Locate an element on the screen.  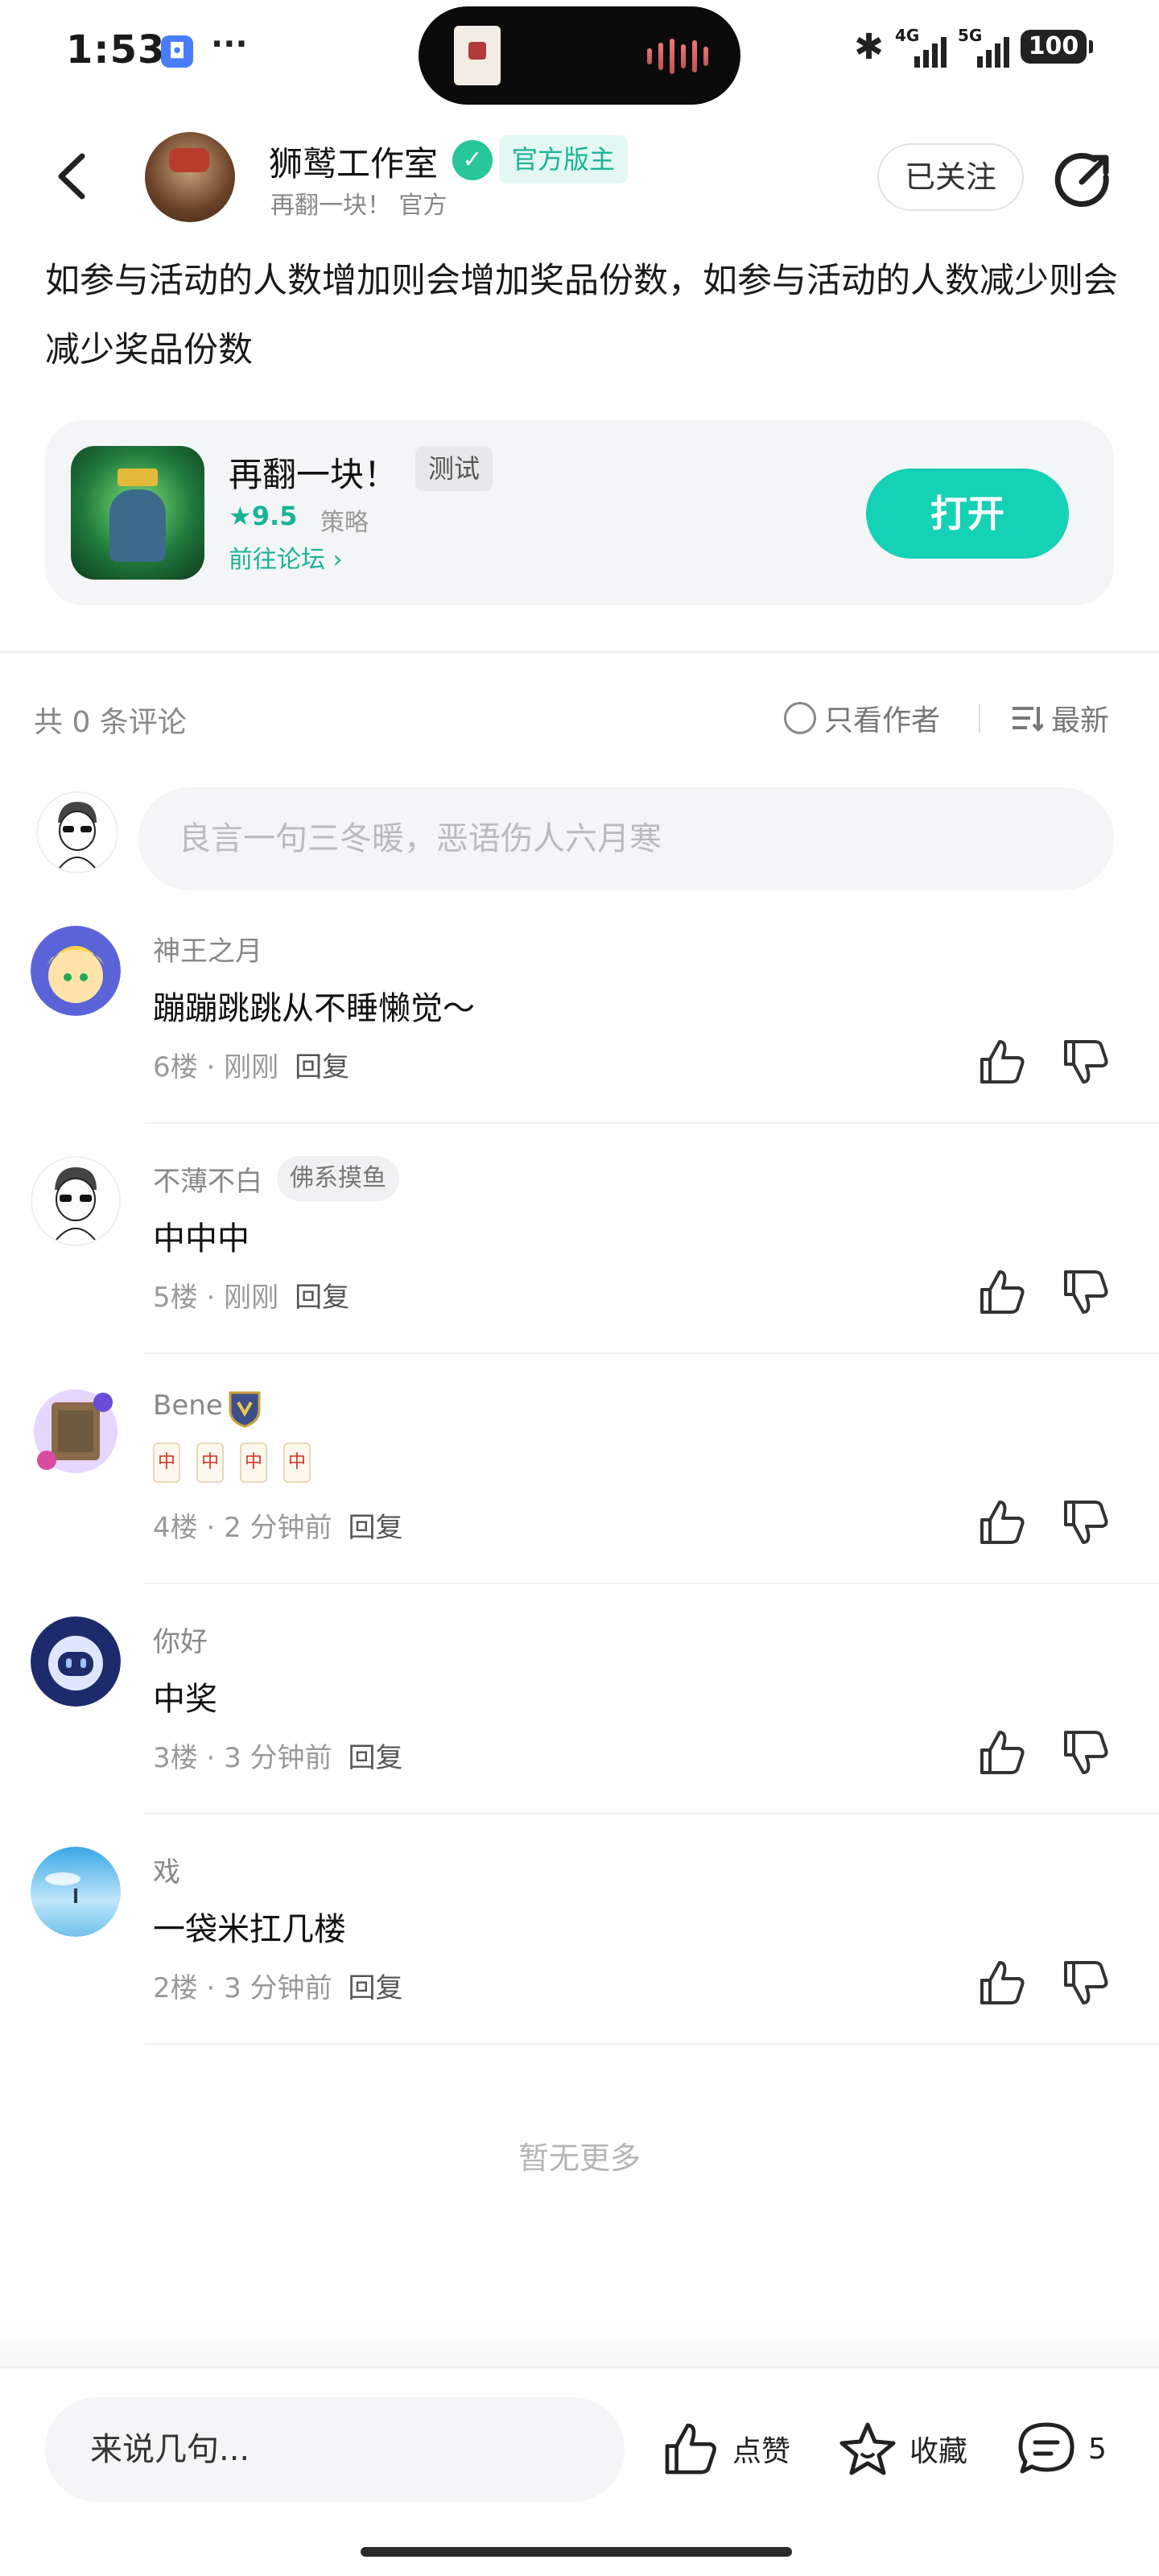
comment-item: 神王之月 蹦蹦跳跳从不睡懒觉～ 6楼 · 刚刚 回复 is located at coordinates (579, 1041).